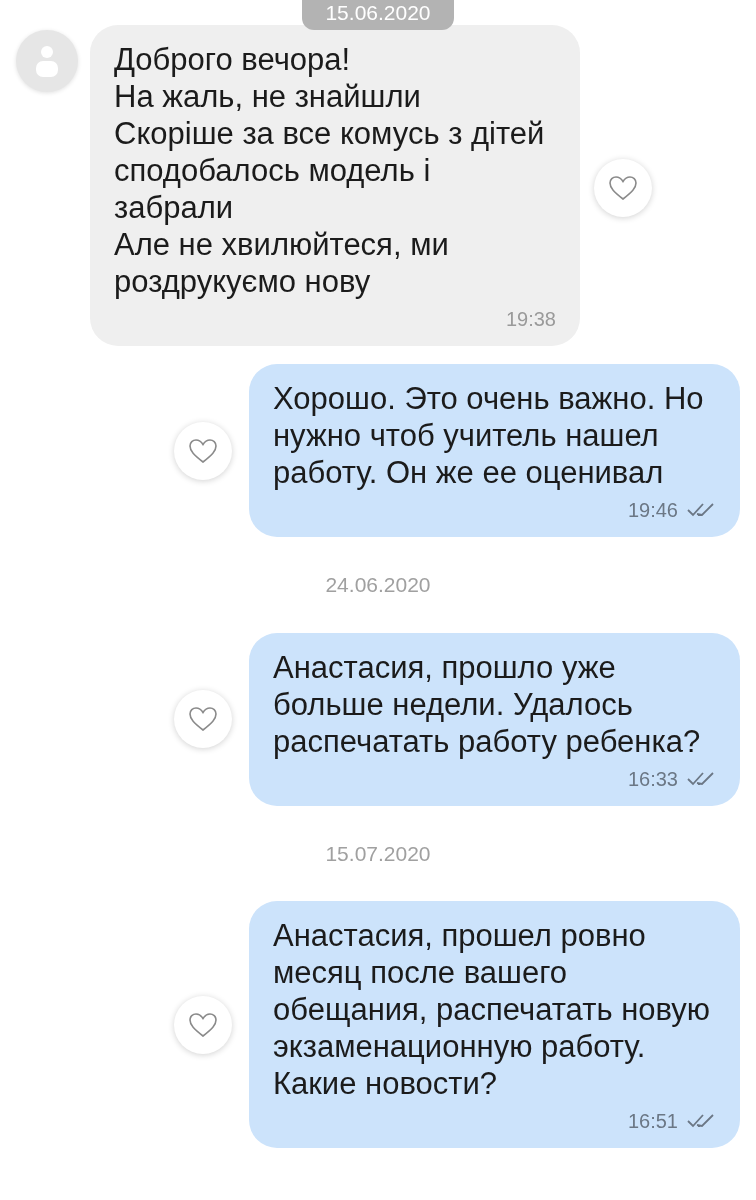  What do you see at coordinates (487, 704) in the screenshot?
I see `message-text: Анастасия, прошло уже больше недели. Удалось распечатать работу ребенка?` at bounding box center [487, 704].